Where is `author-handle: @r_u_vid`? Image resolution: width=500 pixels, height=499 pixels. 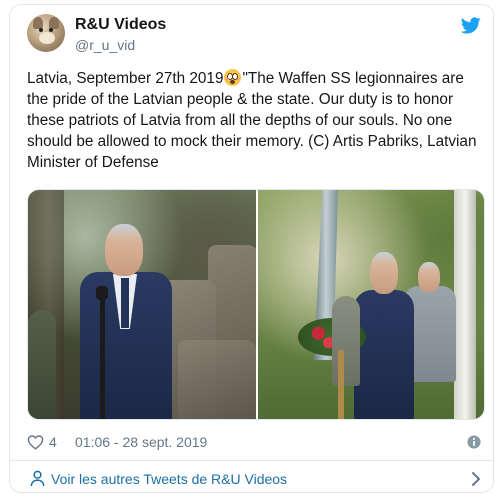 author-handle: @r_u_vid is located at coordinates (105, 45).